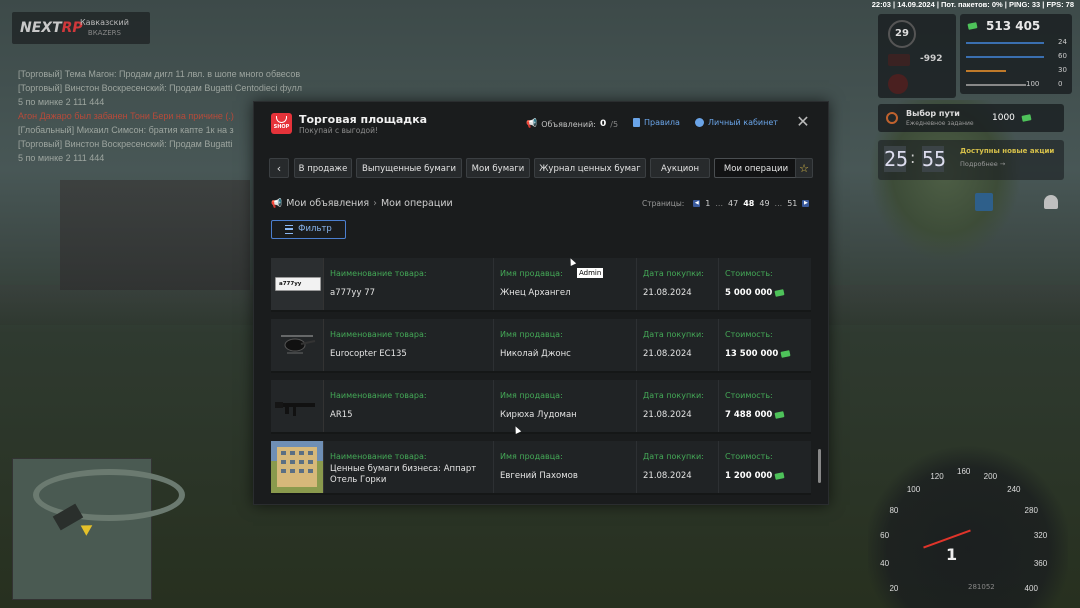 This screenshot has height=608, width=1080. I want to click on odometer: 281052, so click(981, 587).